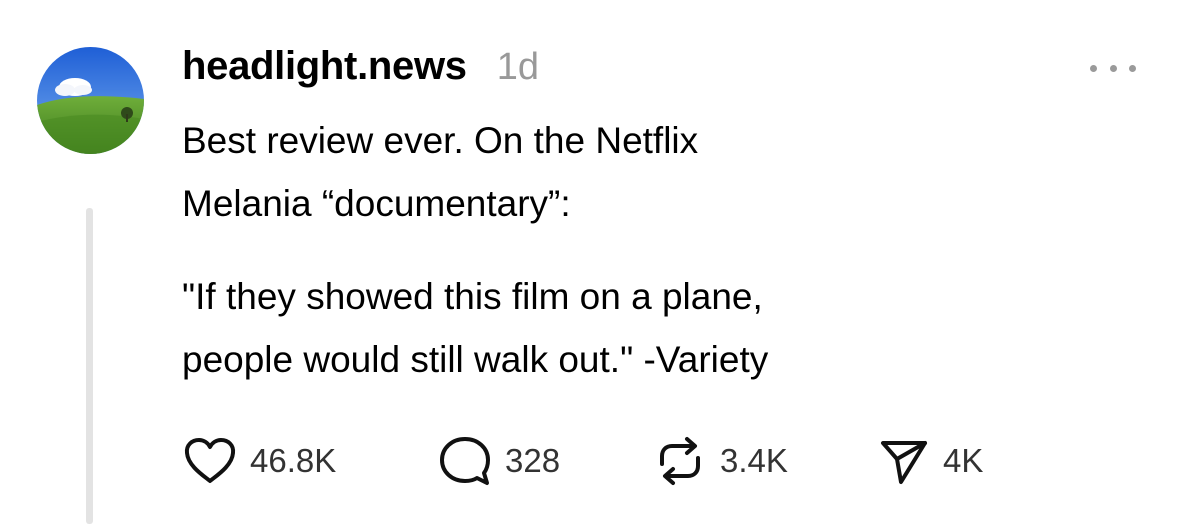 Image resolution: width=1179 pixels, height=524 pixels. I want to click on post-header: headlight.news 1d, so click(360, 70).